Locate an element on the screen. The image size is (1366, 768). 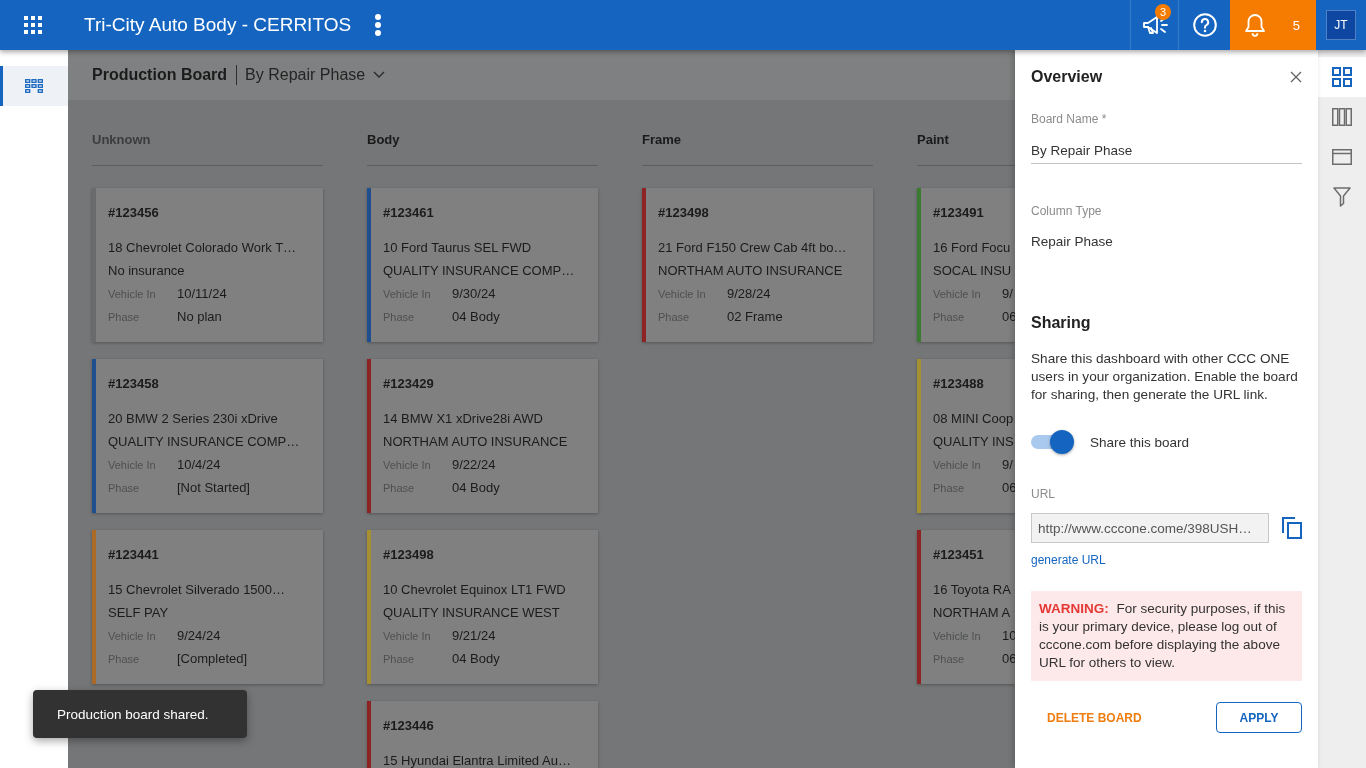
field-value: 9/30/24 is located at coordinates (474, 293).